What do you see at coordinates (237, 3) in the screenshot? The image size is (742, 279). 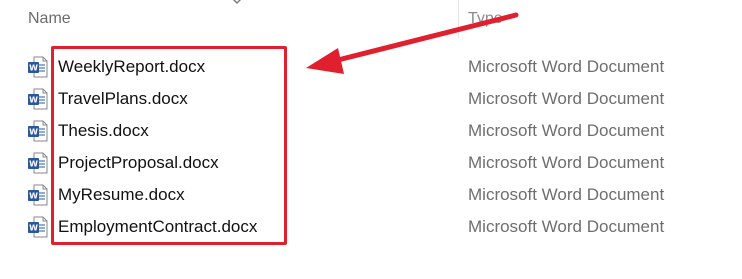 I see `chevron-down-icon` at bounding box center [237, 3].